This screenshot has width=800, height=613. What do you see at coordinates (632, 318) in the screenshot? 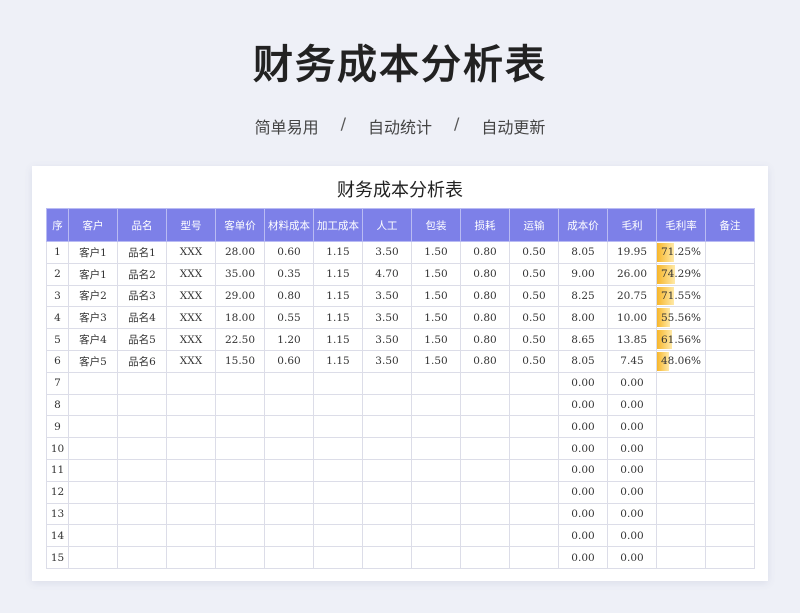
I see `gross-profit-cell: 10.00` at bounding box center [632, 318].